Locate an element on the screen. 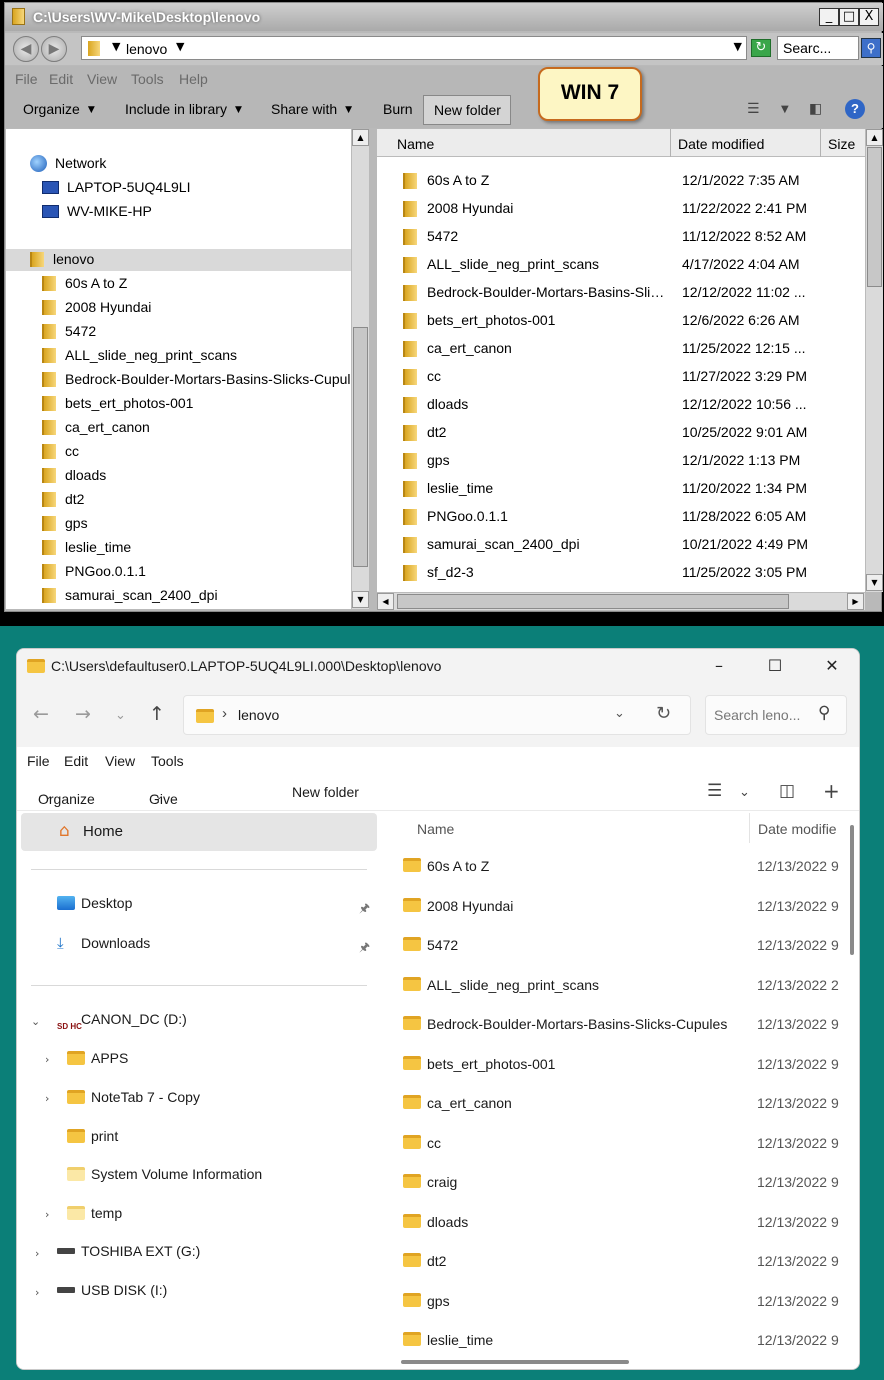 The width and height of the screenshot is (884, 1380). file-row: craig 12/13/2022 9 is located at coordinates (619, 1182).